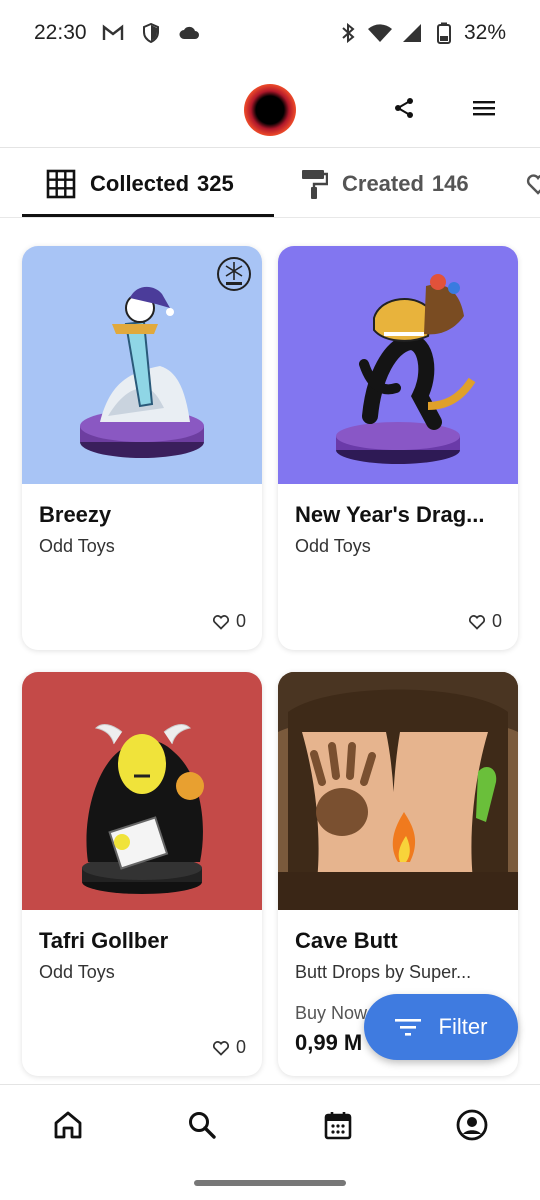 This screenshot has height=1200, width=540. I want to click on tab-created-label: Created, so click(383, 183).